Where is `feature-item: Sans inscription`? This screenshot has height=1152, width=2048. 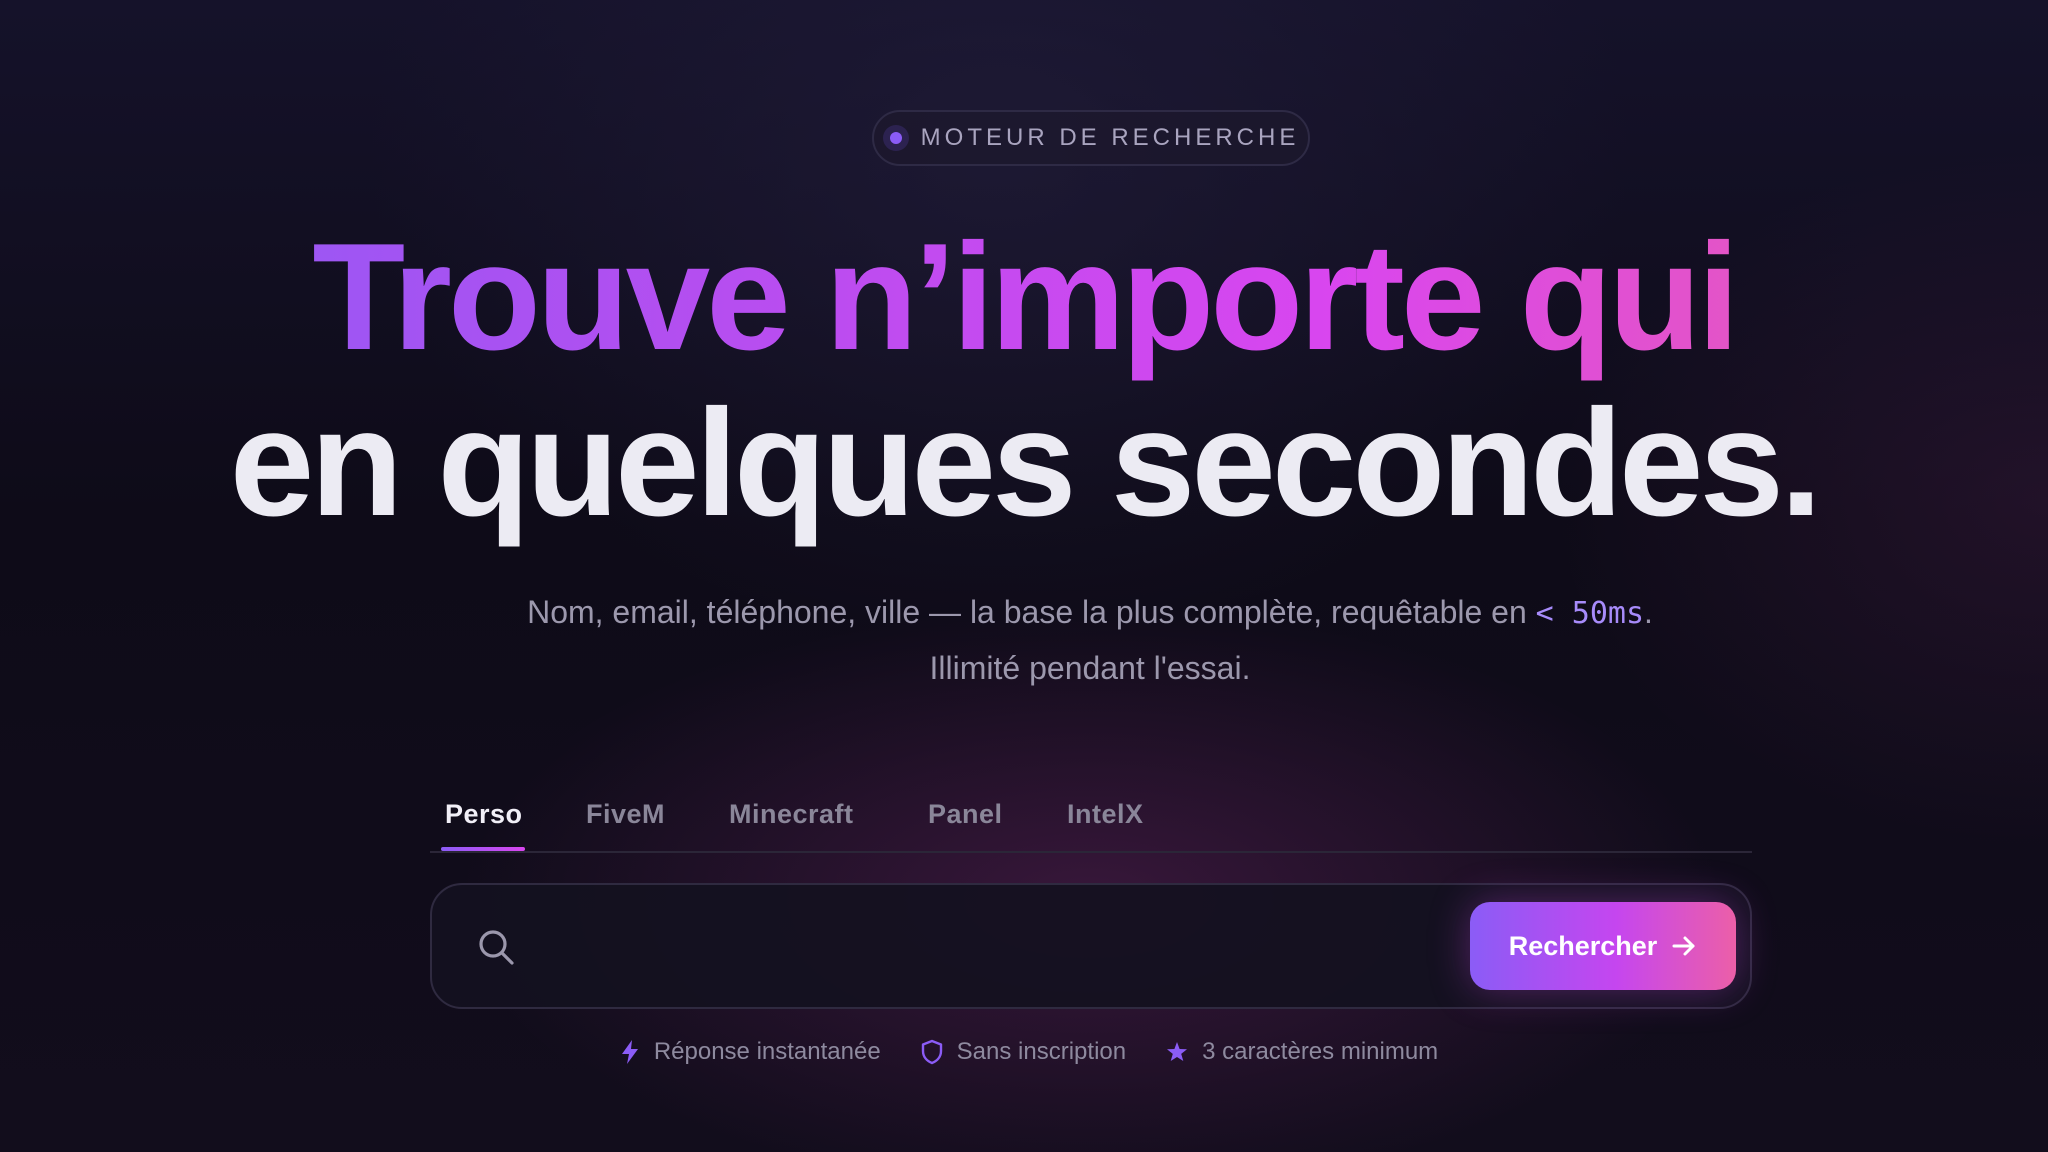
feature-item: Sans inscription is located at coordinates (1023, 1052).